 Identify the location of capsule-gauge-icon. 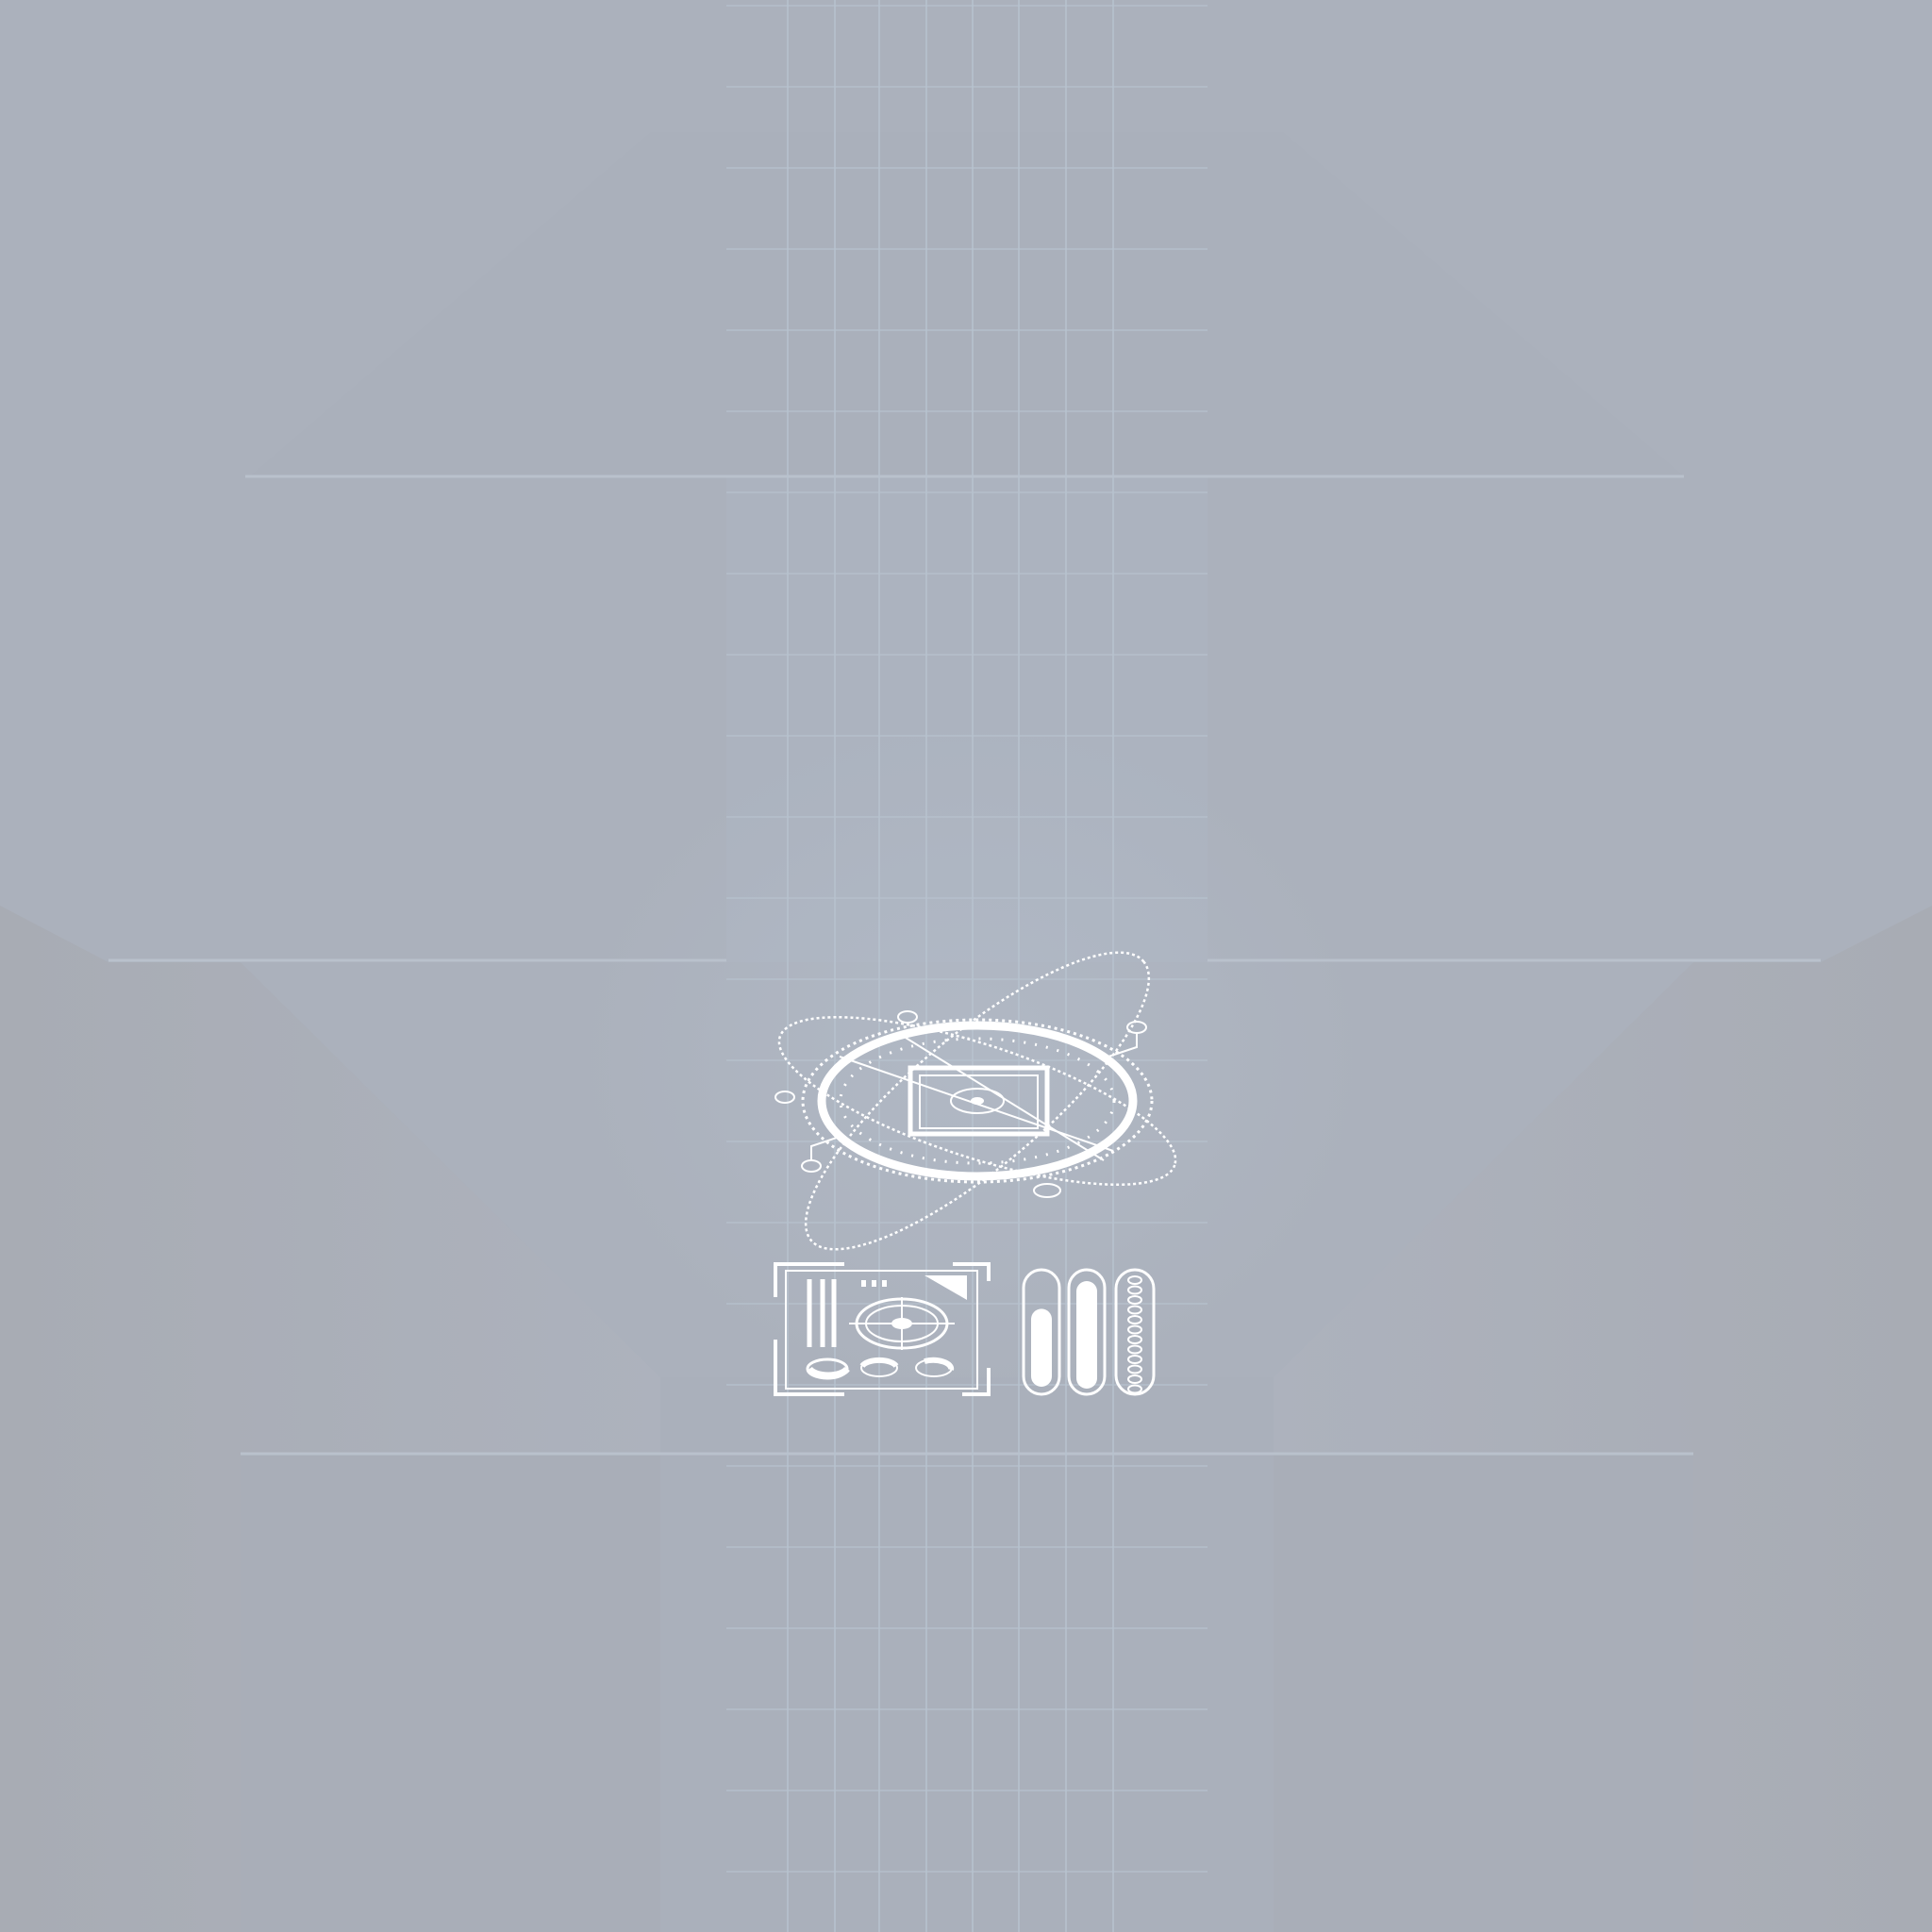
(1089, 1332).